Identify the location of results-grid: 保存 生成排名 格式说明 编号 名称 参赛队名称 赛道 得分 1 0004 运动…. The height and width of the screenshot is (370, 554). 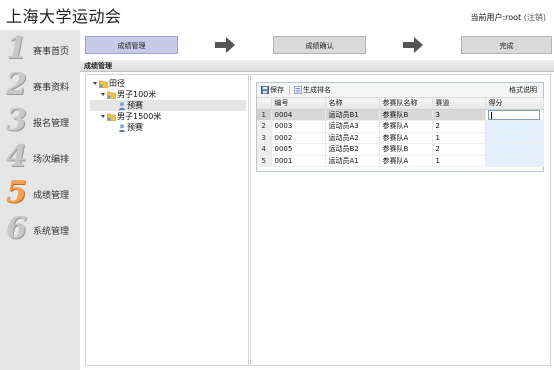
(400, 127).